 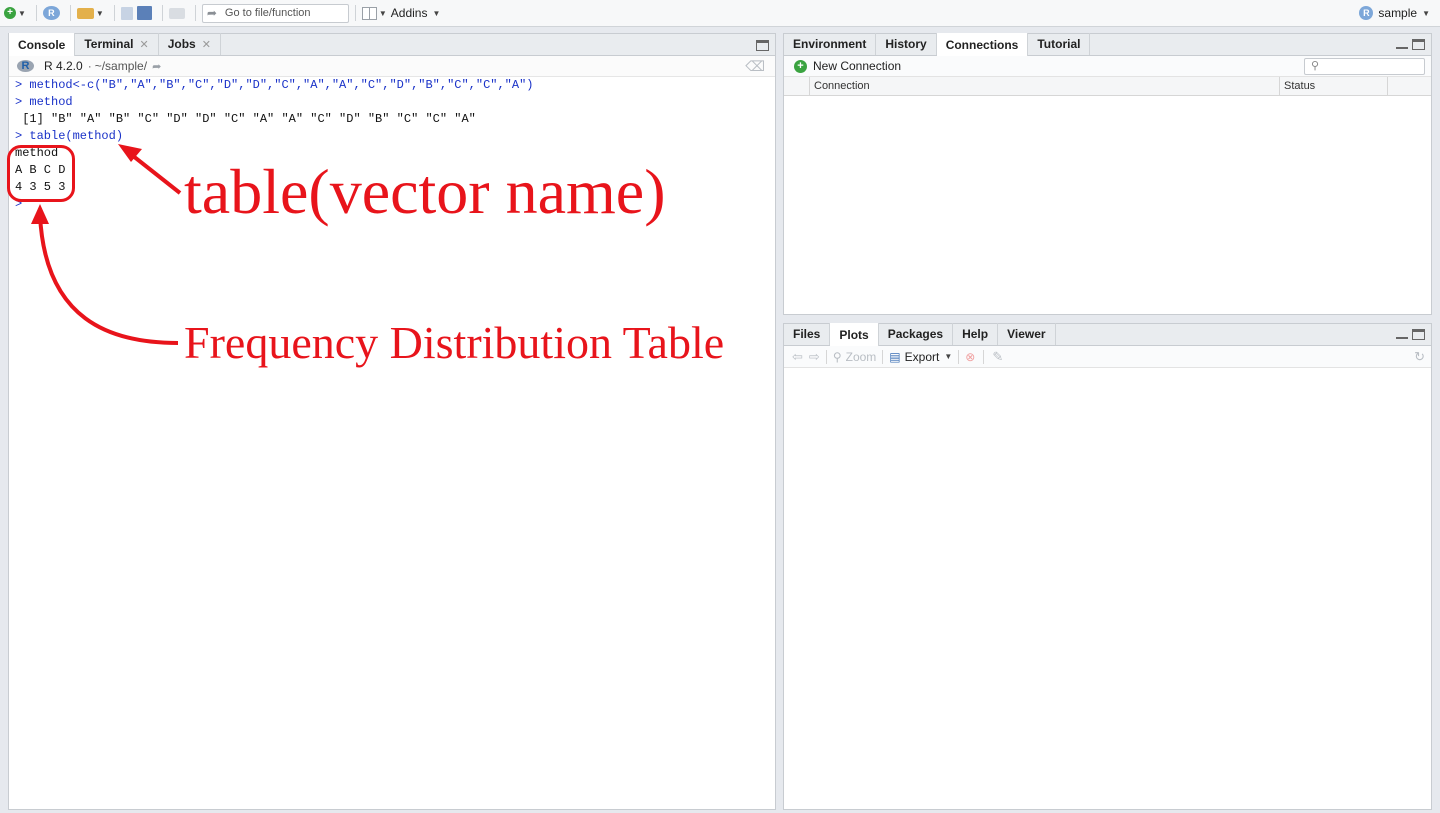 I want to click on project-menu: R sample ▼, so click(x=1394, y=13).